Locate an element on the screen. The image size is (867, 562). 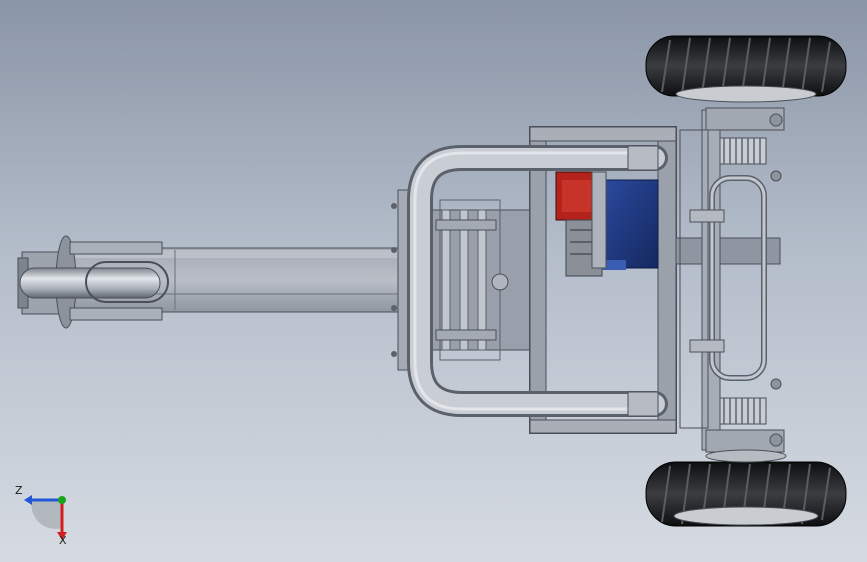
wheel-bottom is located at coordinates (746, 488).